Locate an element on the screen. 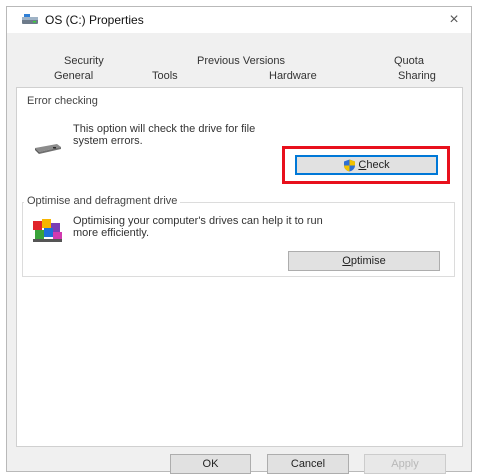 This screenshot has height=476, width=477. tab-previous-versions: Previous Versions is located at coordinates (241, 61).